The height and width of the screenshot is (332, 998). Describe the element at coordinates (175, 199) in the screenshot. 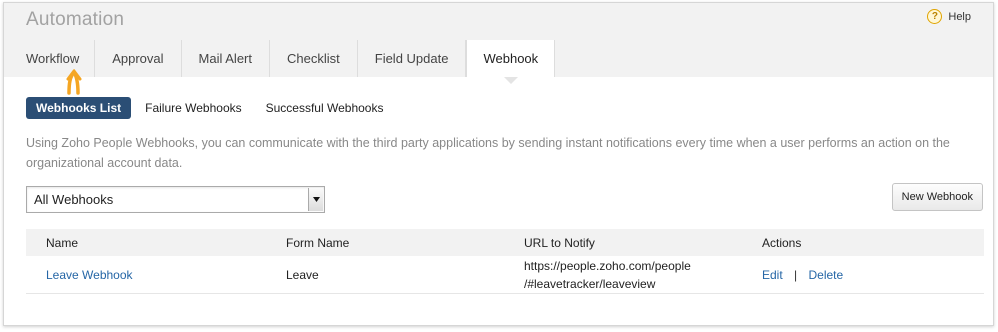

I see `webhook-filter-select: All Webhooks` at that location.